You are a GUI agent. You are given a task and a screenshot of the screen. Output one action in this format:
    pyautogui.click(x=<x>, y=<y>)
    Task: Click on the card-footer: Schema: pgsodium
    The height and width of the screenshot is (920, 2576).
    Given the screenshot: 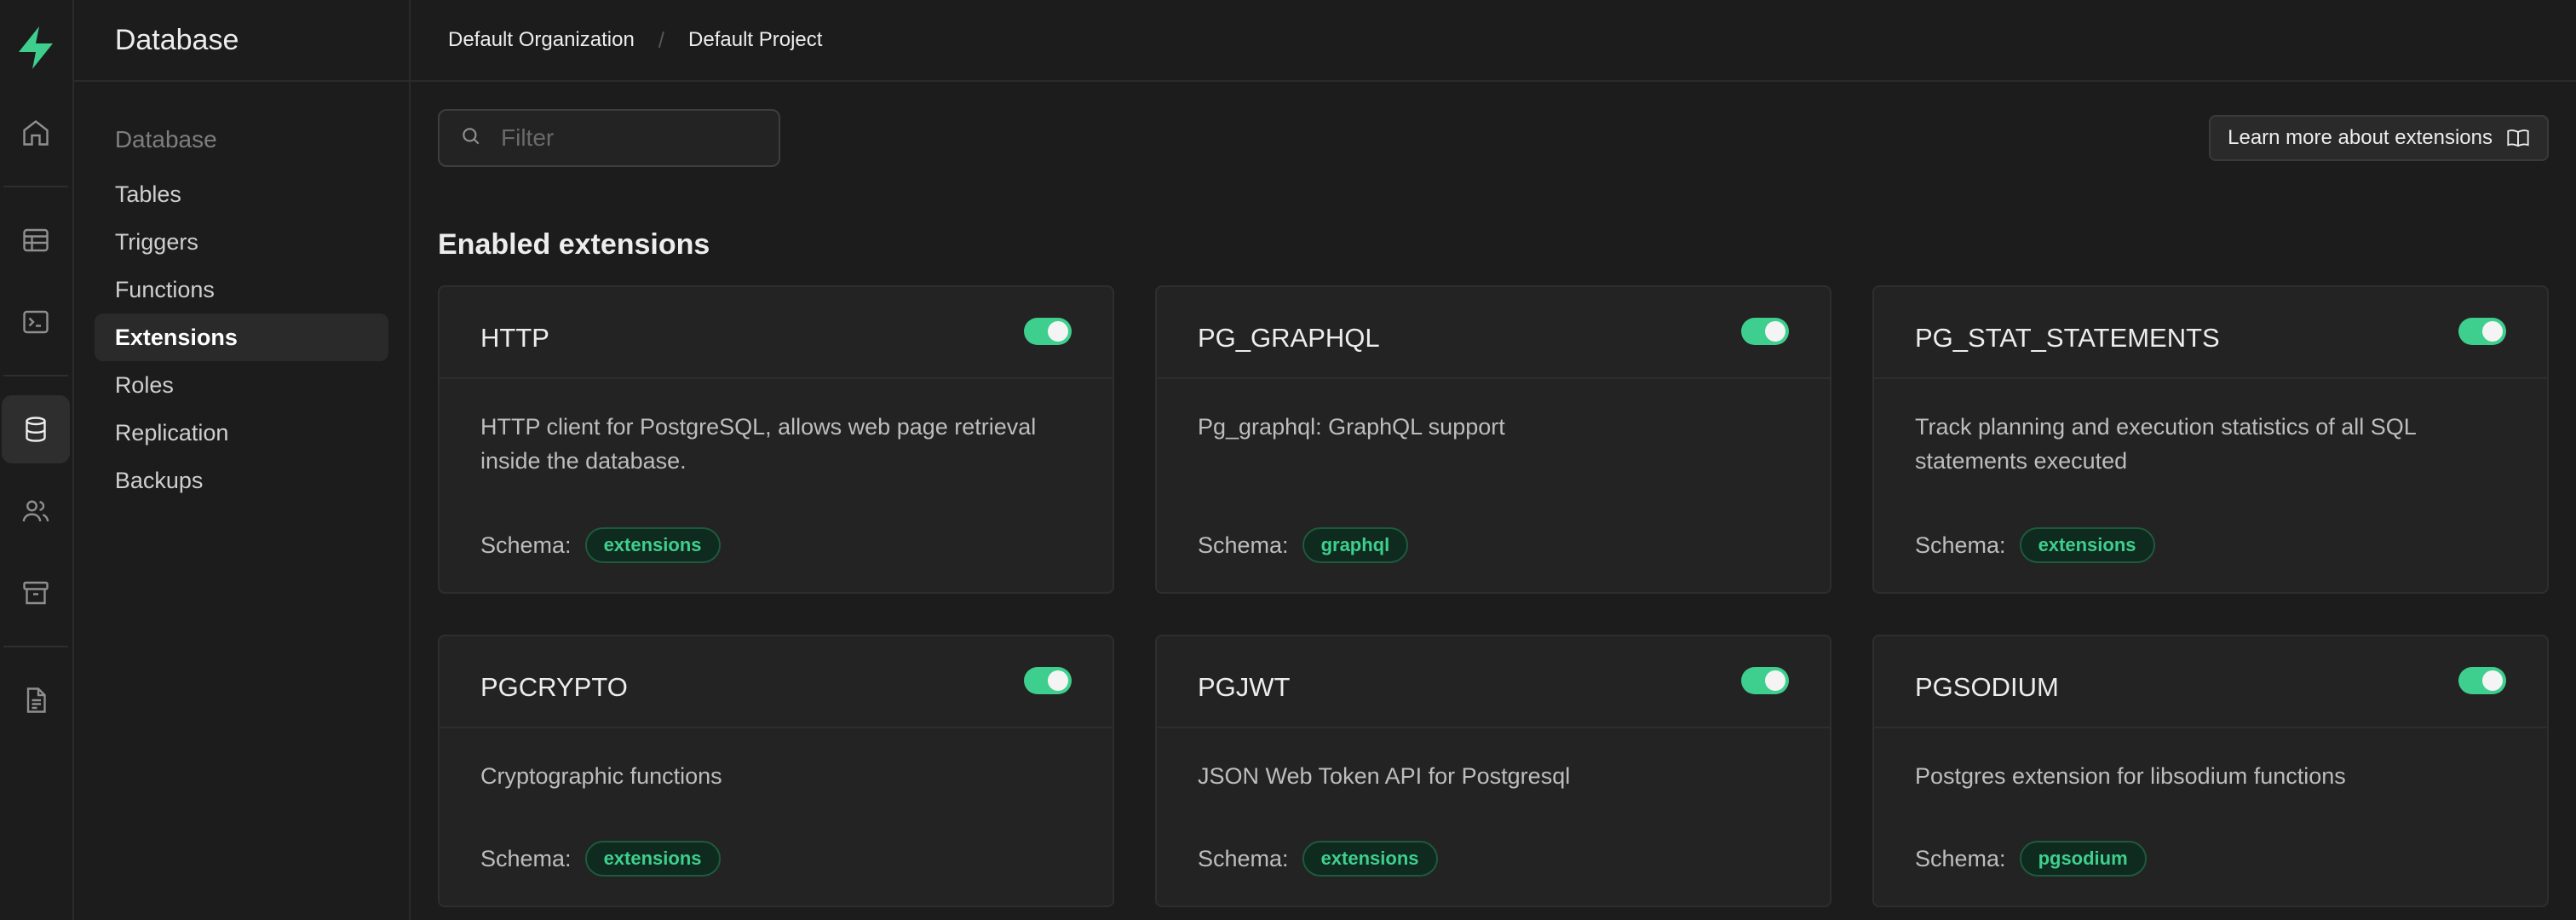 What is the action you would take?
    pyautogui.click(x=2211, y=870)
    